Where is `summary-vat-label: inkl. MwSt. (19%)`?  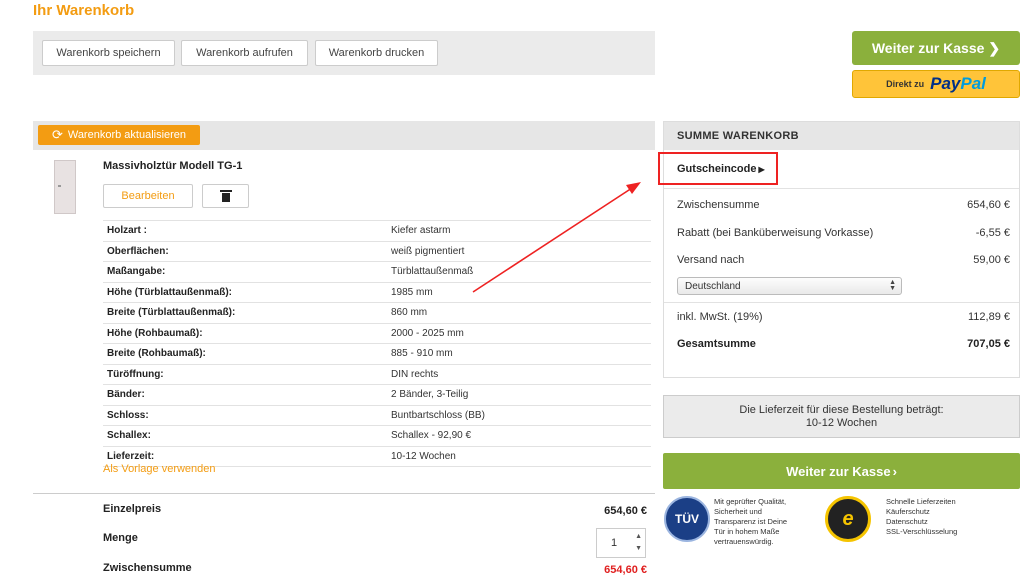
summary-vat-label: inkl. MwSt. (19%) is located at coordinates (720, 317).